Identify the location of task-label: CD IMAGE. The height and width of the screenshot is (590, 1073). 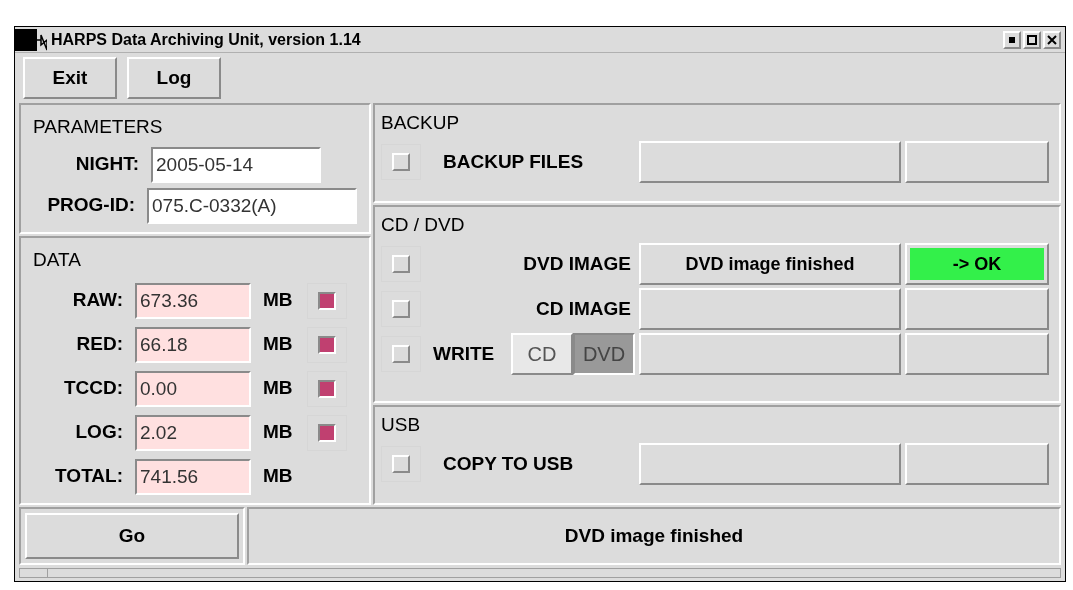
(583, 308).